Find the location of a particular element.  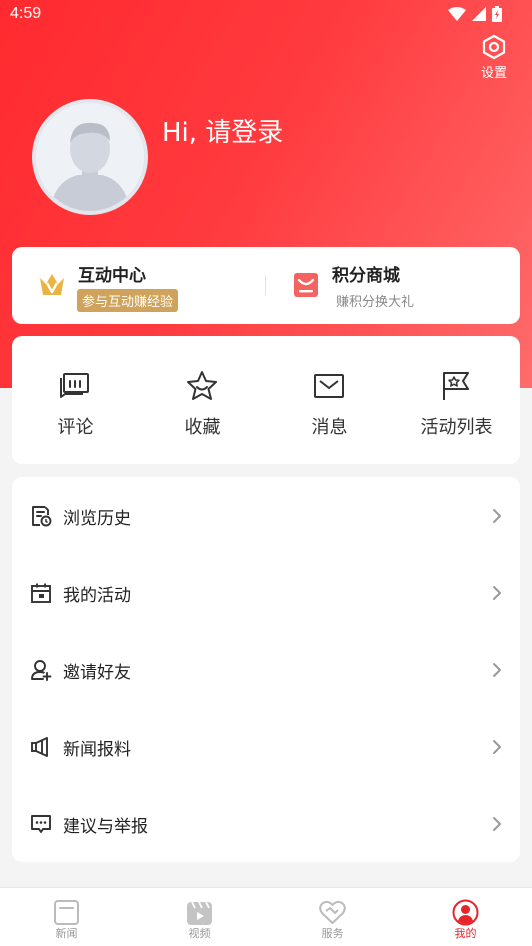

calendar-icon is located at coordinates (41, 593).